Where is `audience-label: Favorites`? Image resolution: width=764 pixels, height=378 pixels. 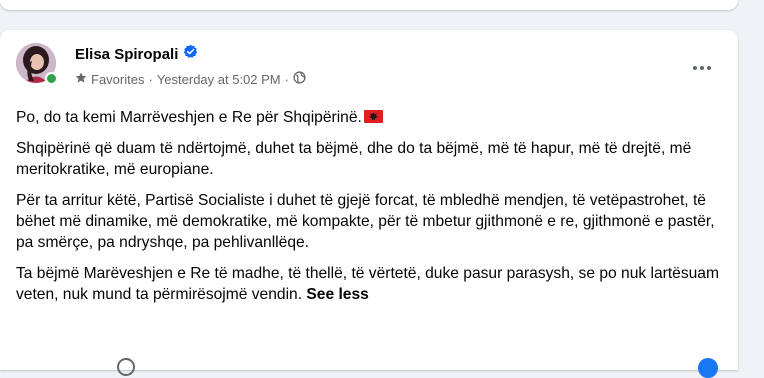 audience-label: Favorites is located at coordinates (117, 79).